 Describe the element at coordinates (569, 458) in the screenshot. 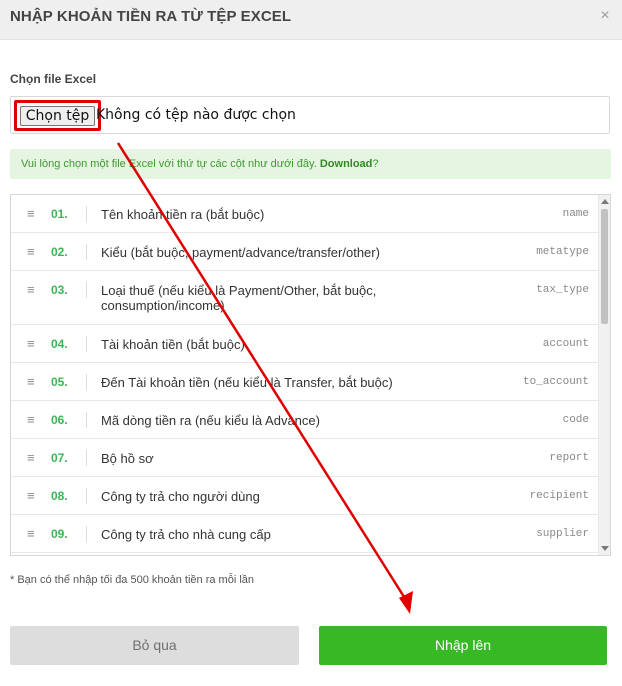

I see `column-code: report` at that location.